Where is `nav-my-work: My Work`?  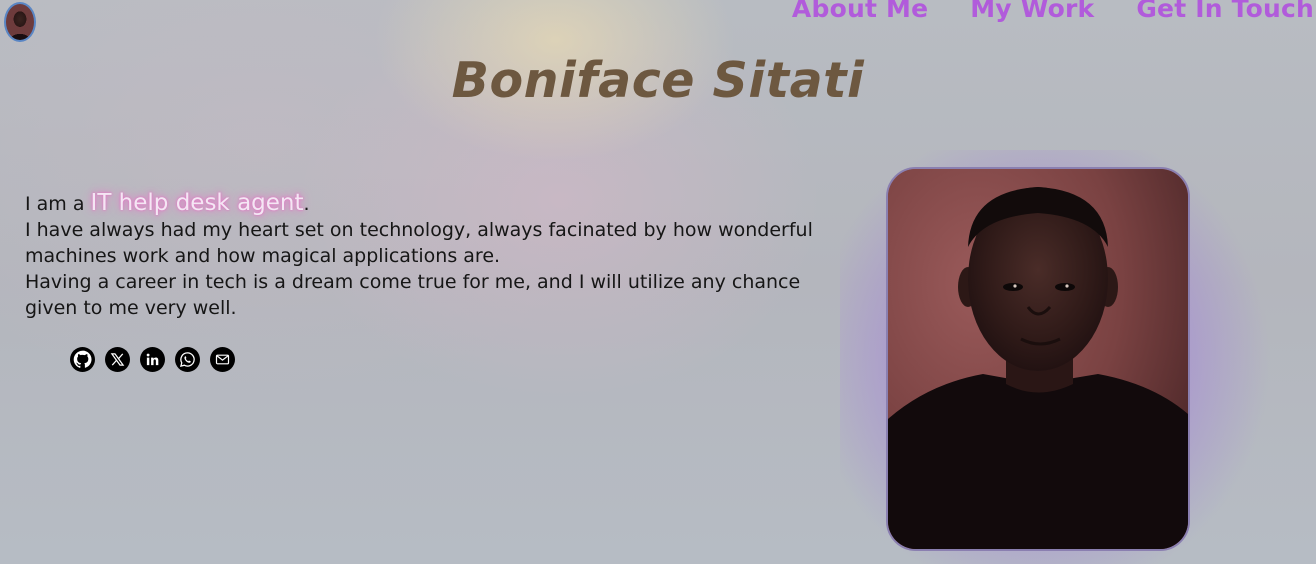
nav-my-work: My Work is located at coordinates (1032, 11).